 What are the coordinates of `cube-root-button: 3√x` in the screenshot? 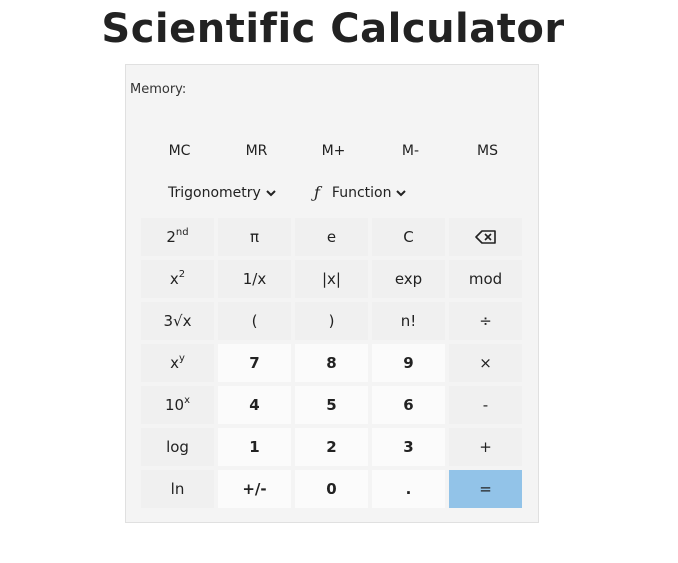 It's located at (177, 321).